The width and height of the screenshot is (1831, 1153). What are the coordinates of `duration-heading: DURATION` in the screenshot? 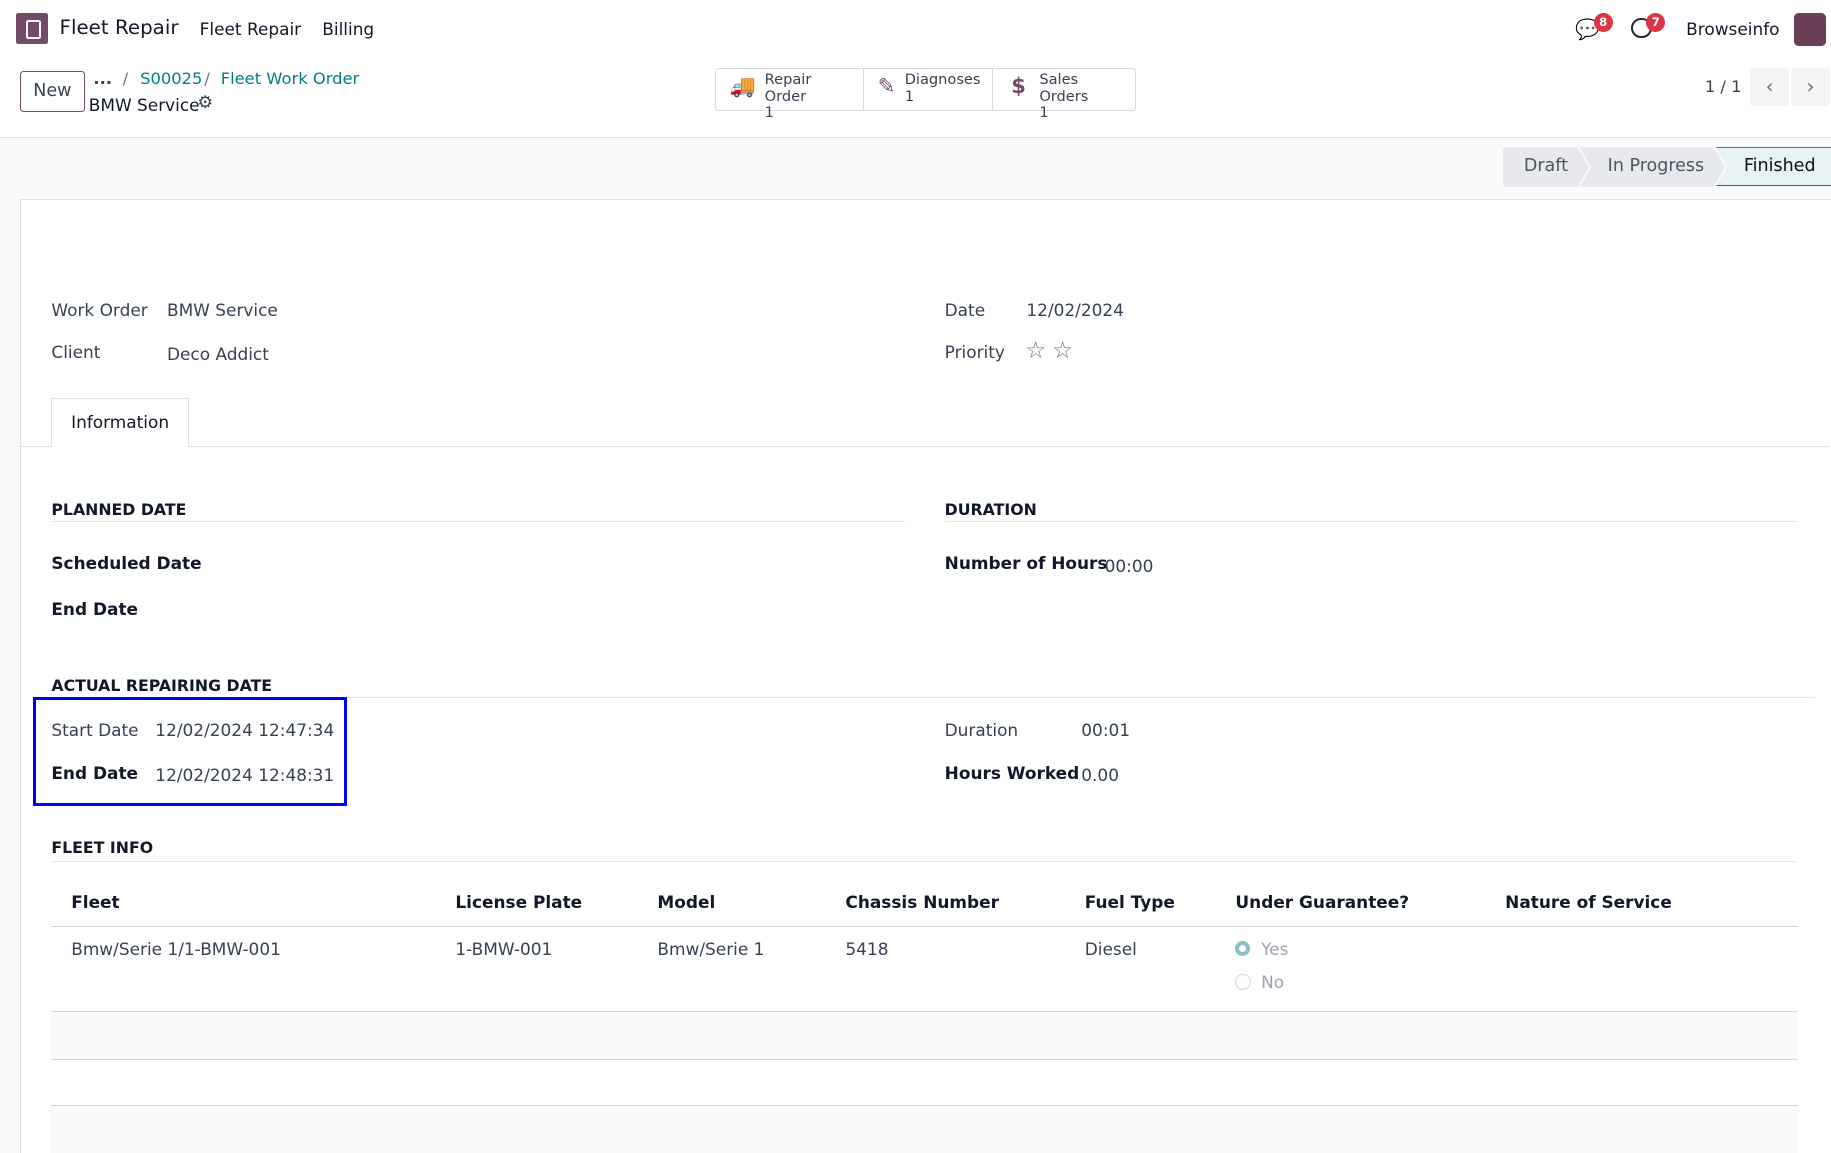 It's located at (990, 509).